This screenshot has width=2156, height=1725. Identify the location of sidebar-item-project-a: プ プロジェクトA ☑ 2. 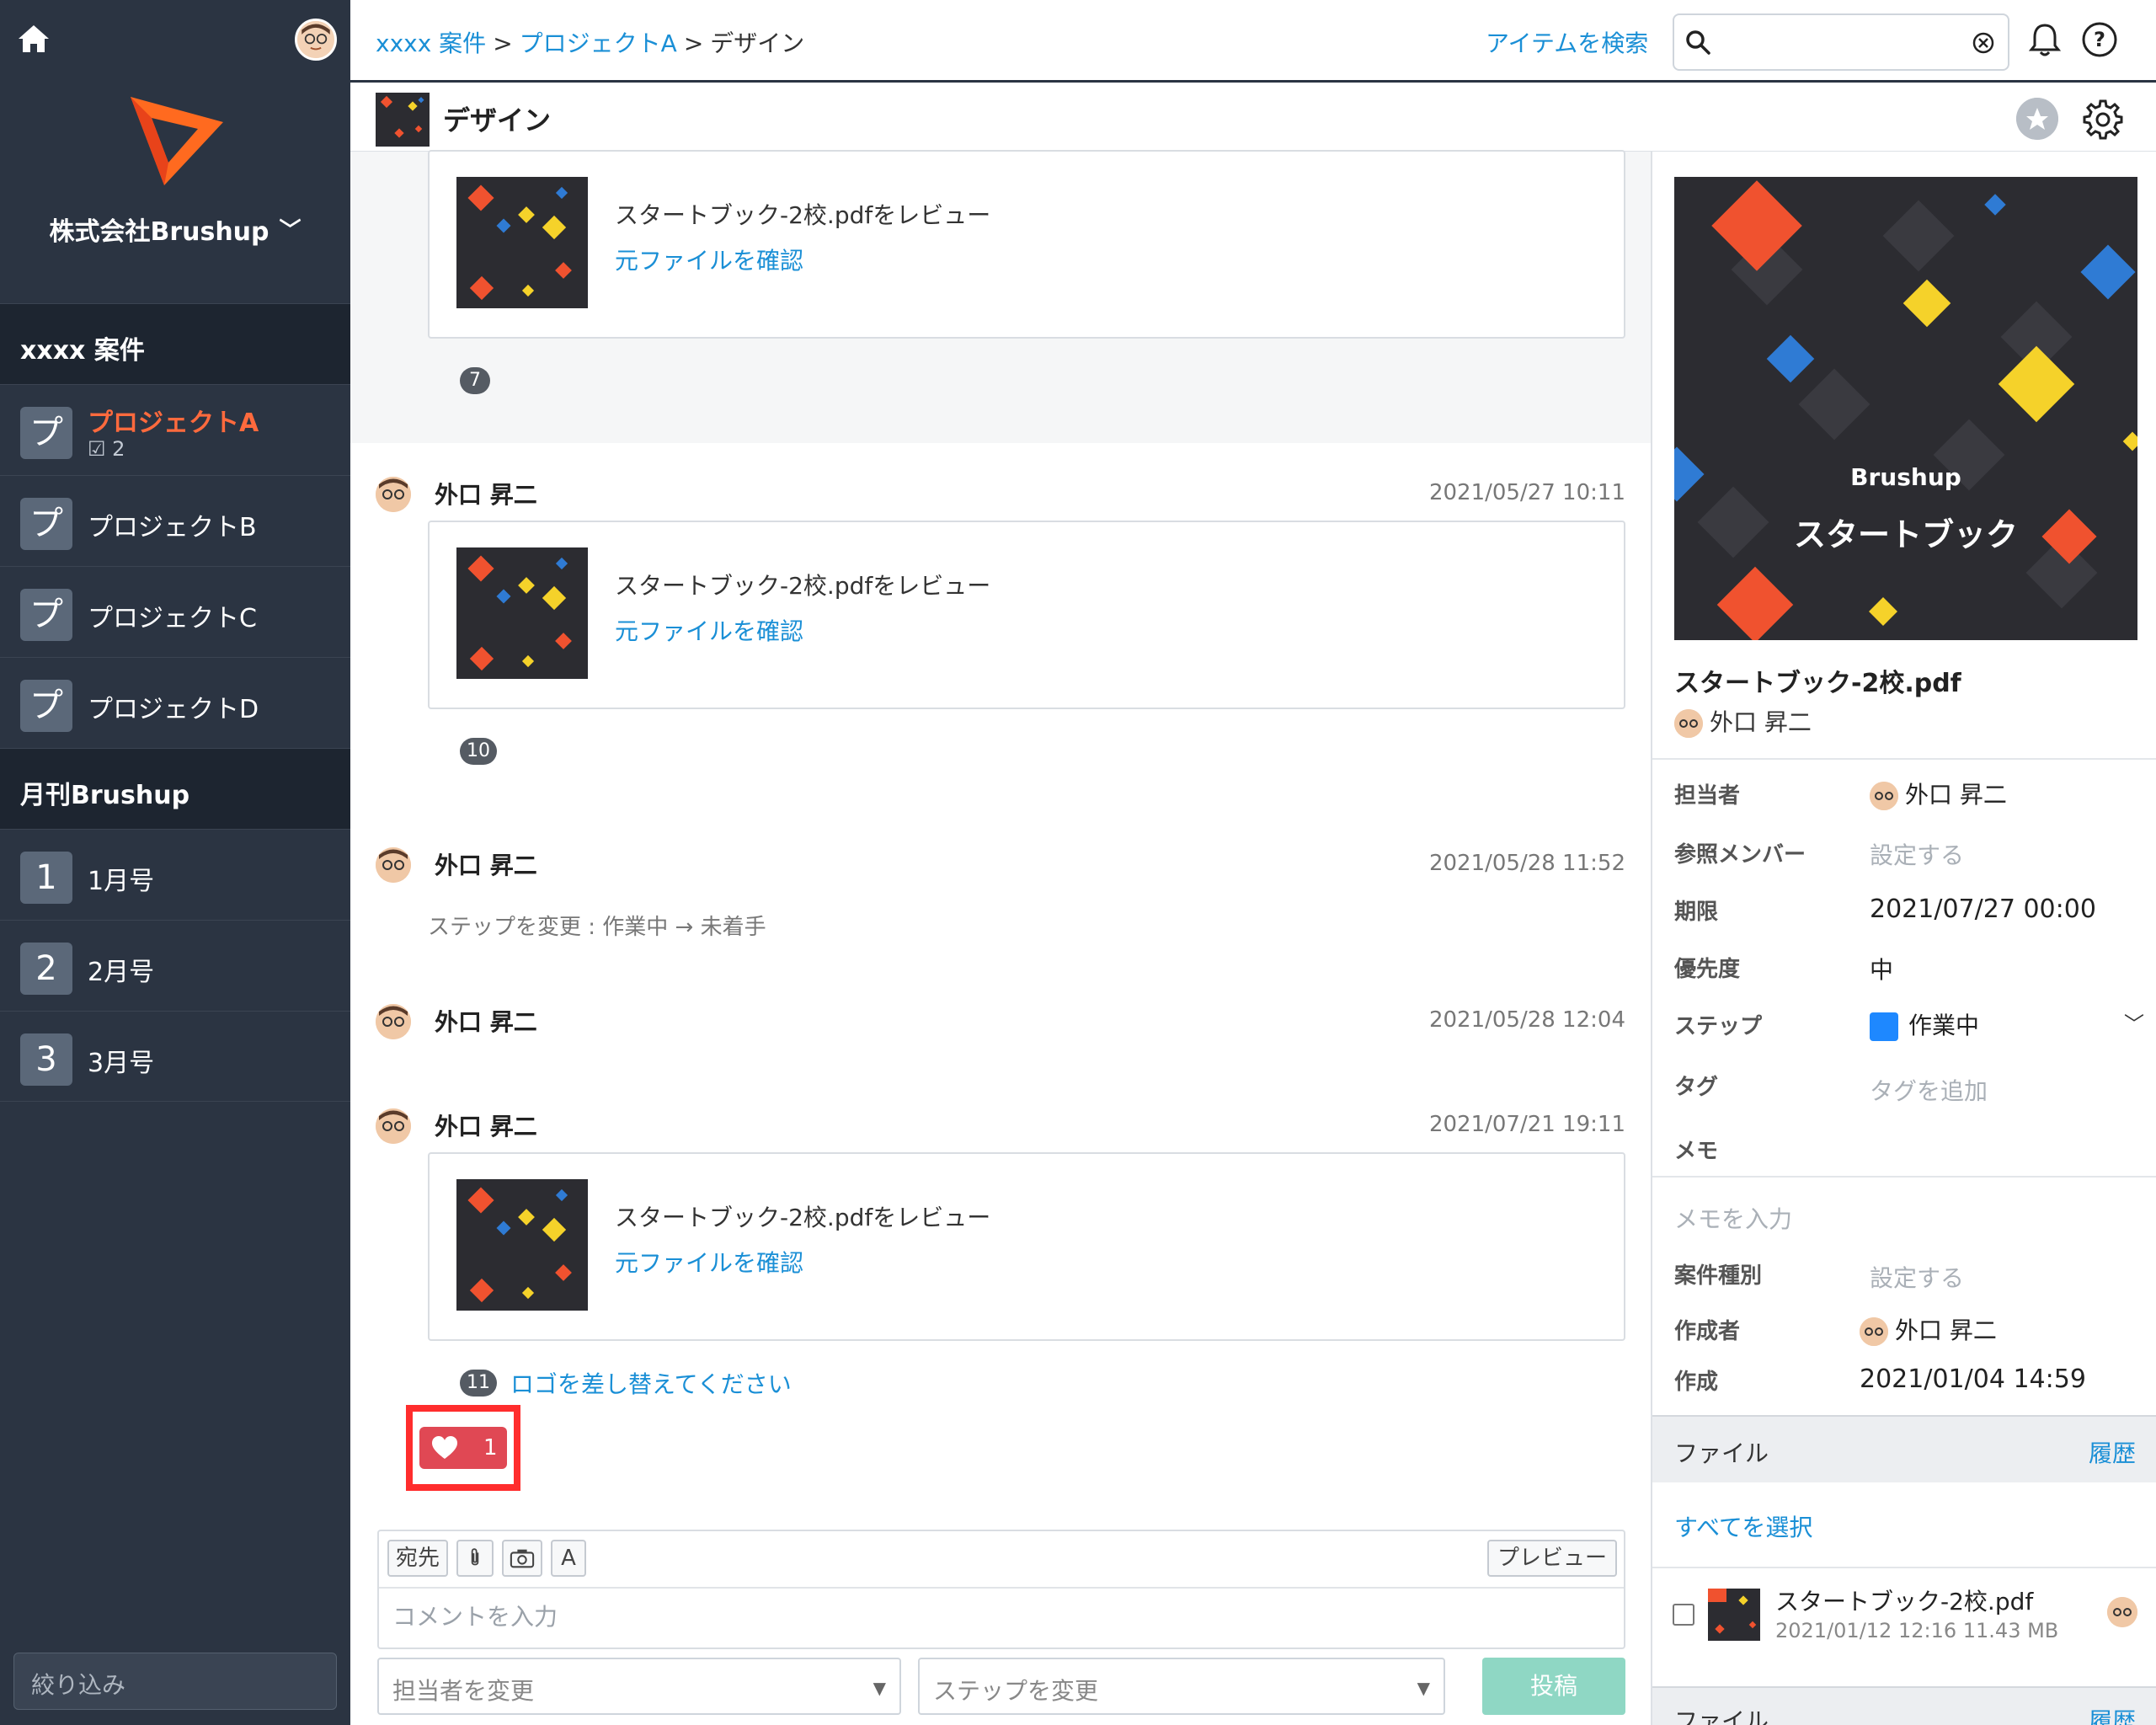
(175, 429).